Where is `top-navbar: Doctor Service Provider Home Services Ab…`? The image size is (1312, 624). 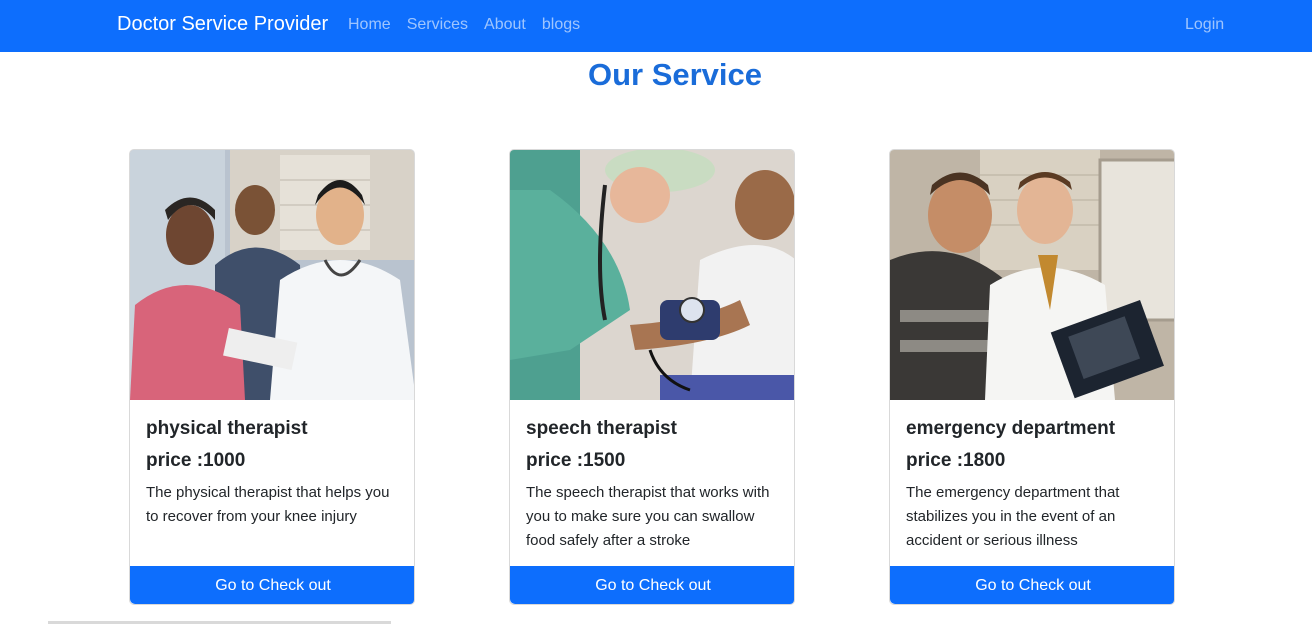 top-navbar: Doctor Service Provider Home Services Ab… is located at coordinates (656, 26).